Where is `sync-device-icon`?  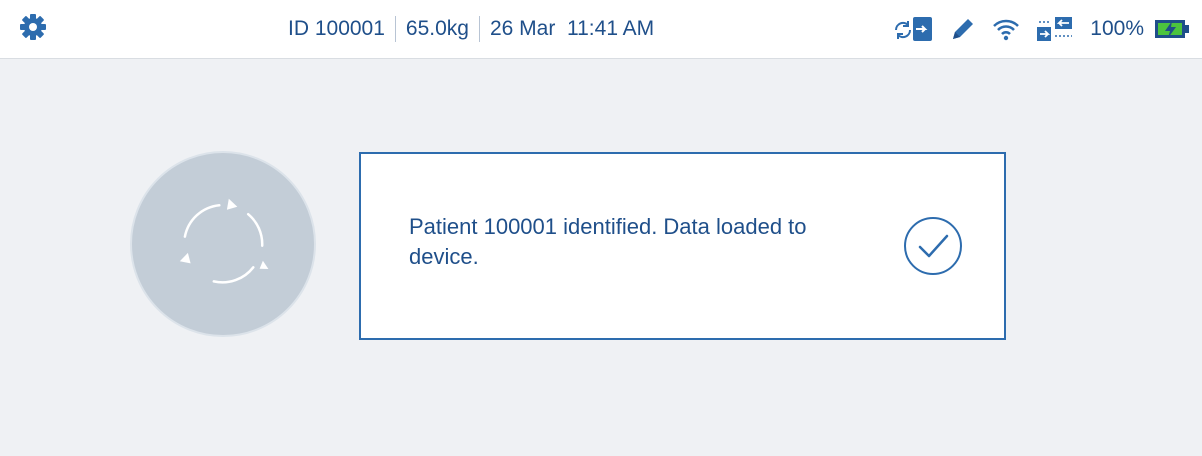 sync-device-icon is located at coordinates (913, 29).